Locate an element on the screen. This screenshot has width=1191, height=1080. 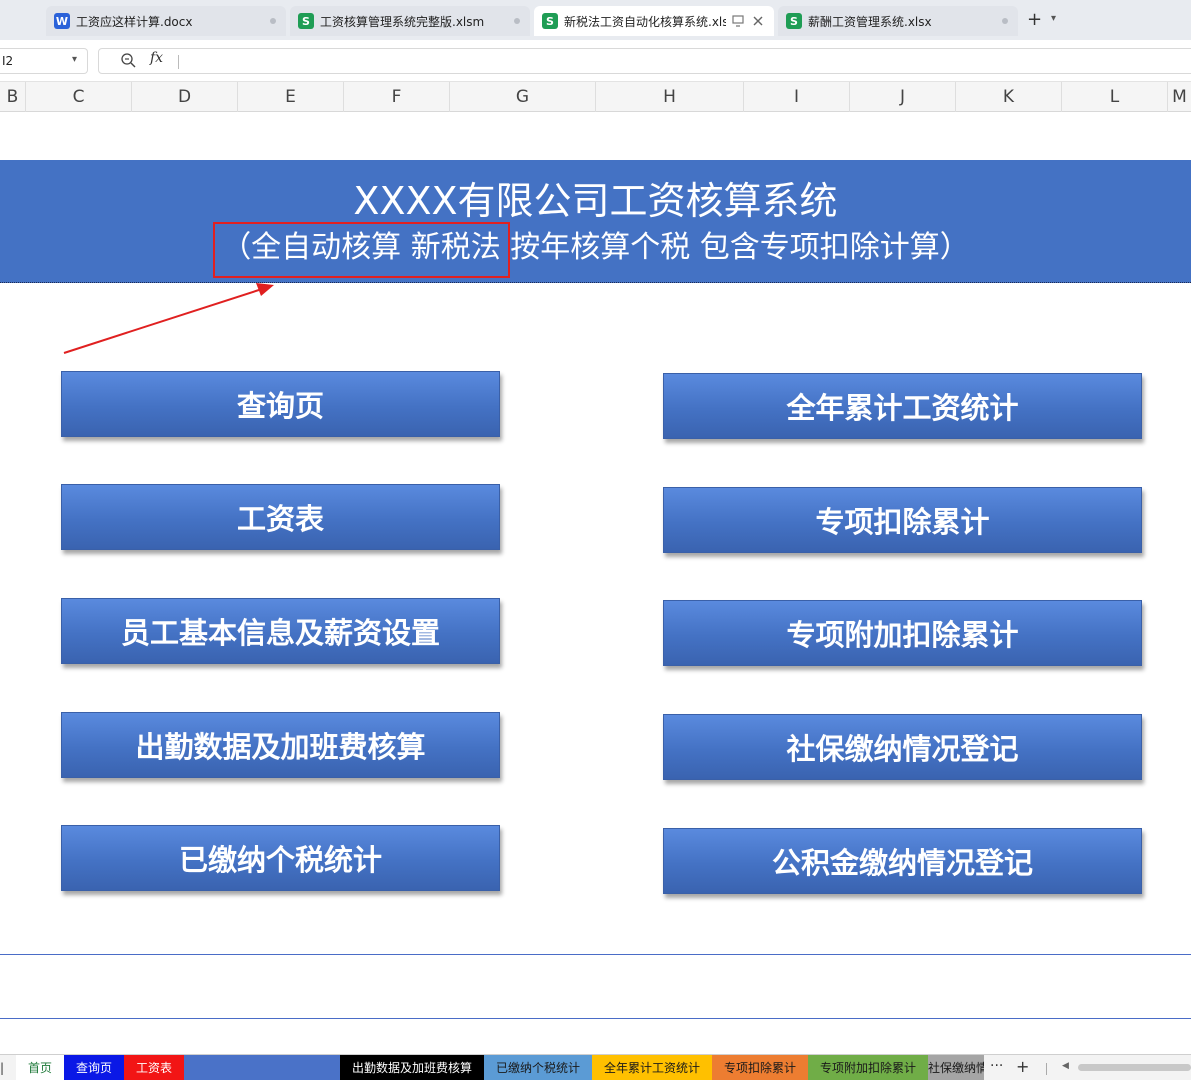
more-sheets-icon: ··· is located at coordinates (996, 1066).